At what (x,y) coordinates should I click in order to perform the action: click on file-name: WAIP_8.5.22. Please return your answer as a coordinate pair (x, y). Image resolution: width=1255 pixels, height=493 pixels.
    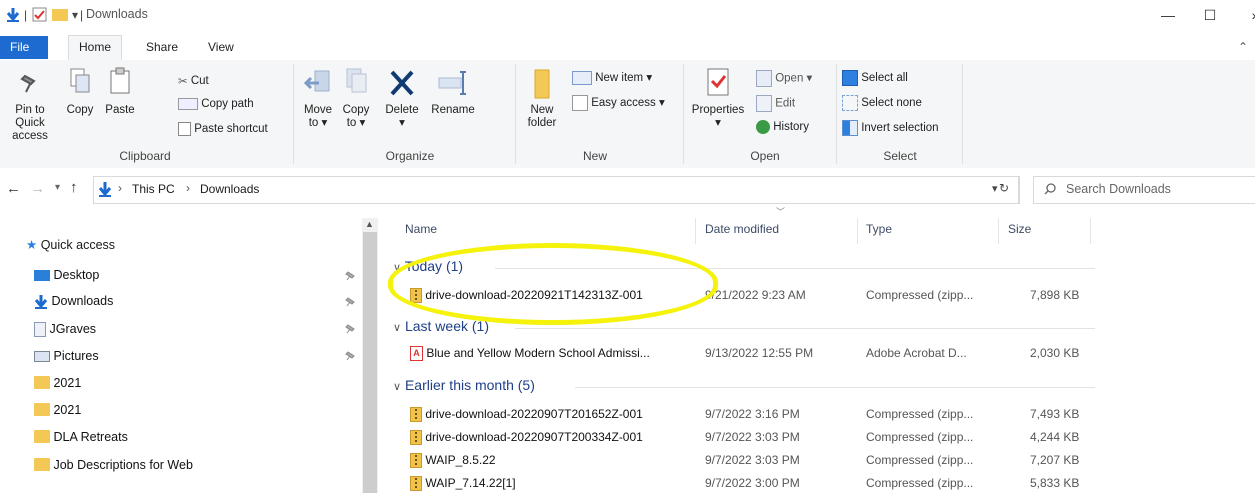
    Looking at the image, I should click on (460, 460).